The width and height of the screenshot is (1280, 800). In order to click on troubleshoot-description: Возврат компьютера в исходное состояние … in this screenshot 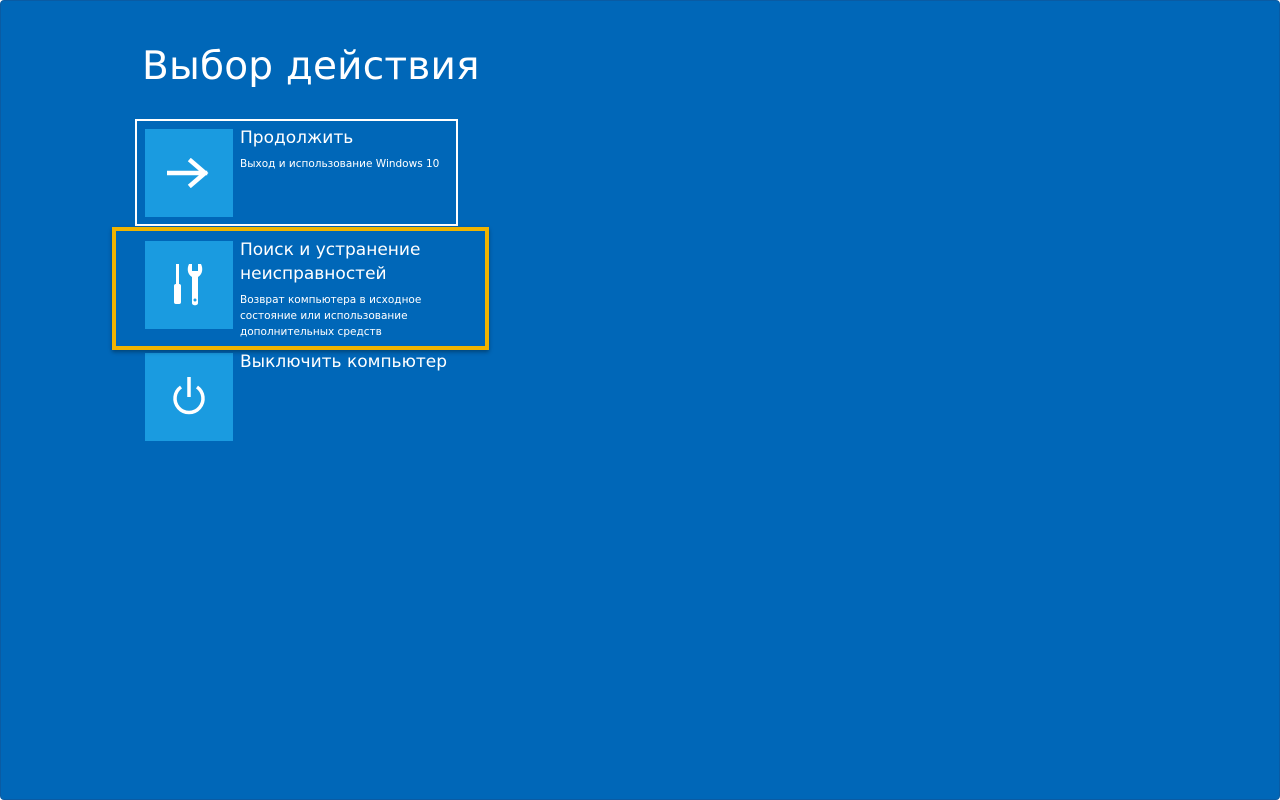, I will do `click(331, 316)`.